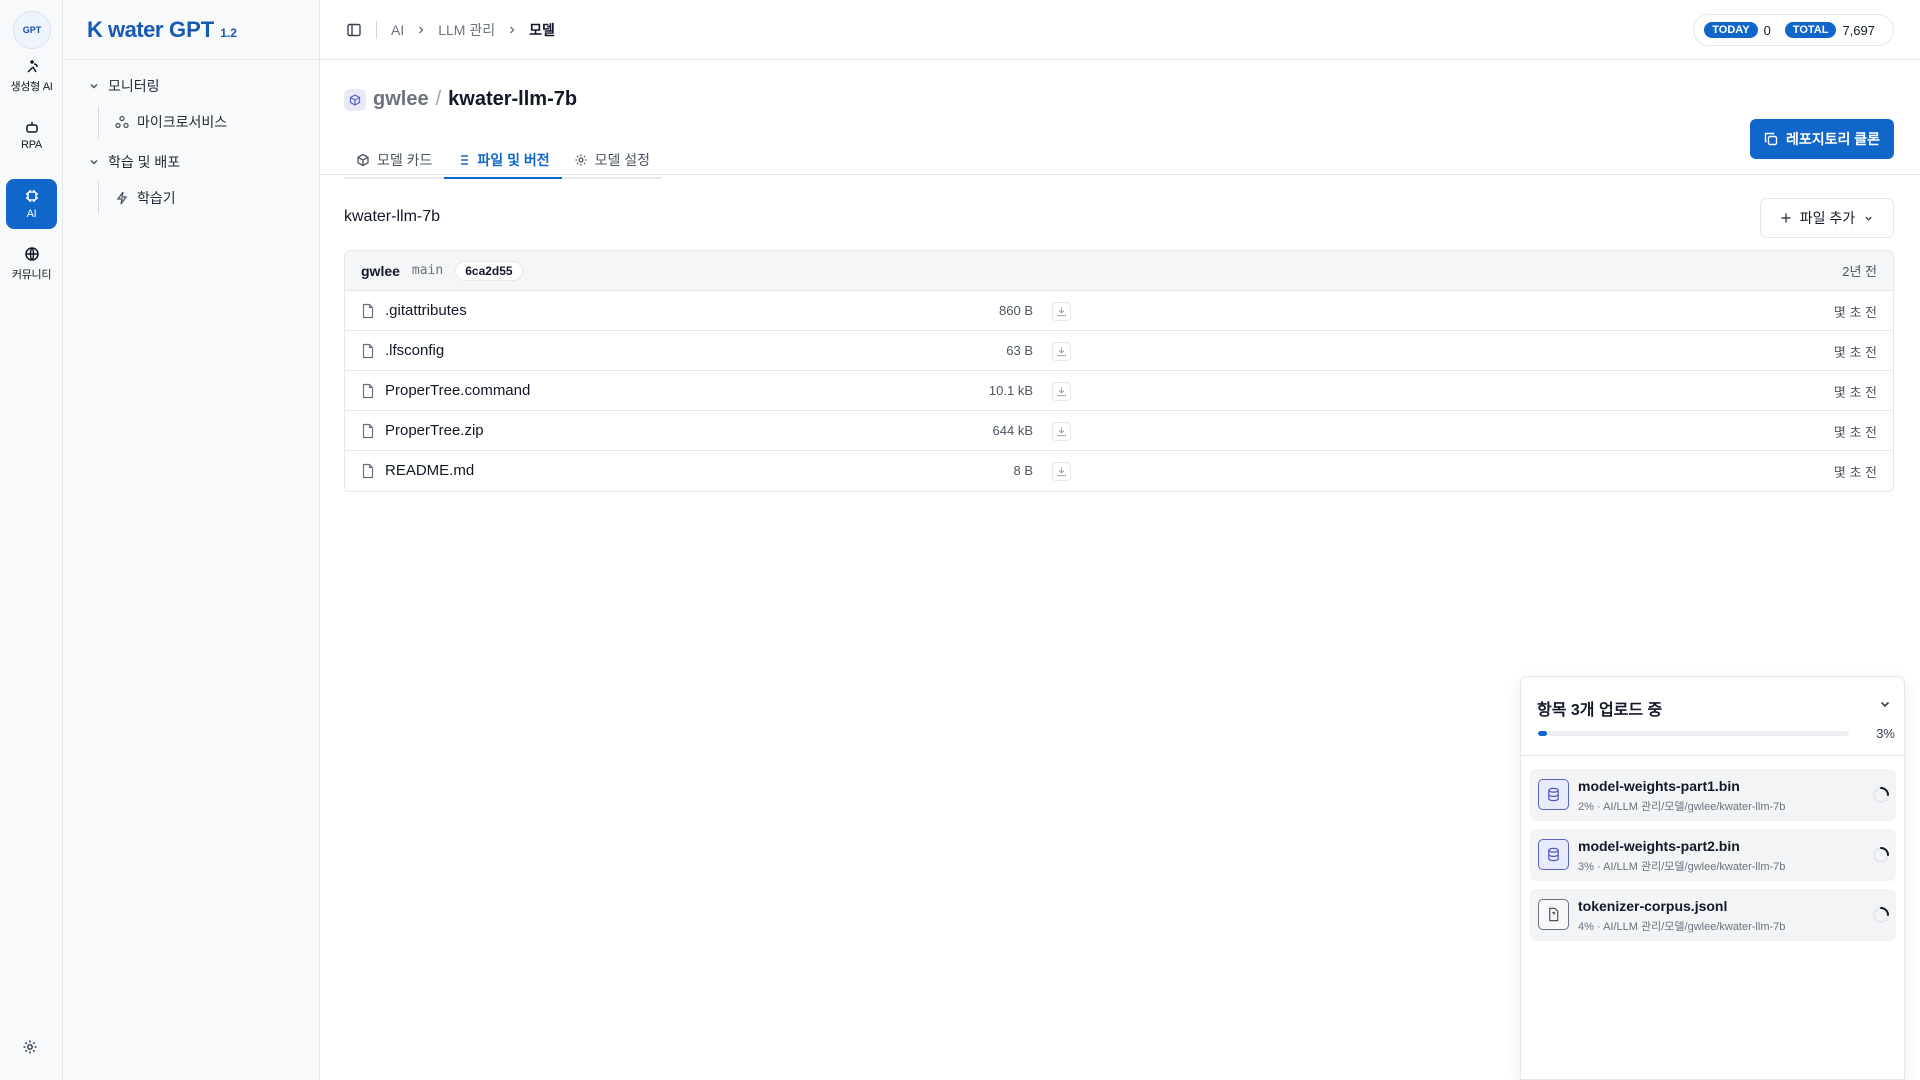 This screenshot has width=1920, height=1080. Describe the element at coordinates (1119, 311) in the screenshot. I see `file-row: .gitattributes 860 B 몇 초 전` at that location.